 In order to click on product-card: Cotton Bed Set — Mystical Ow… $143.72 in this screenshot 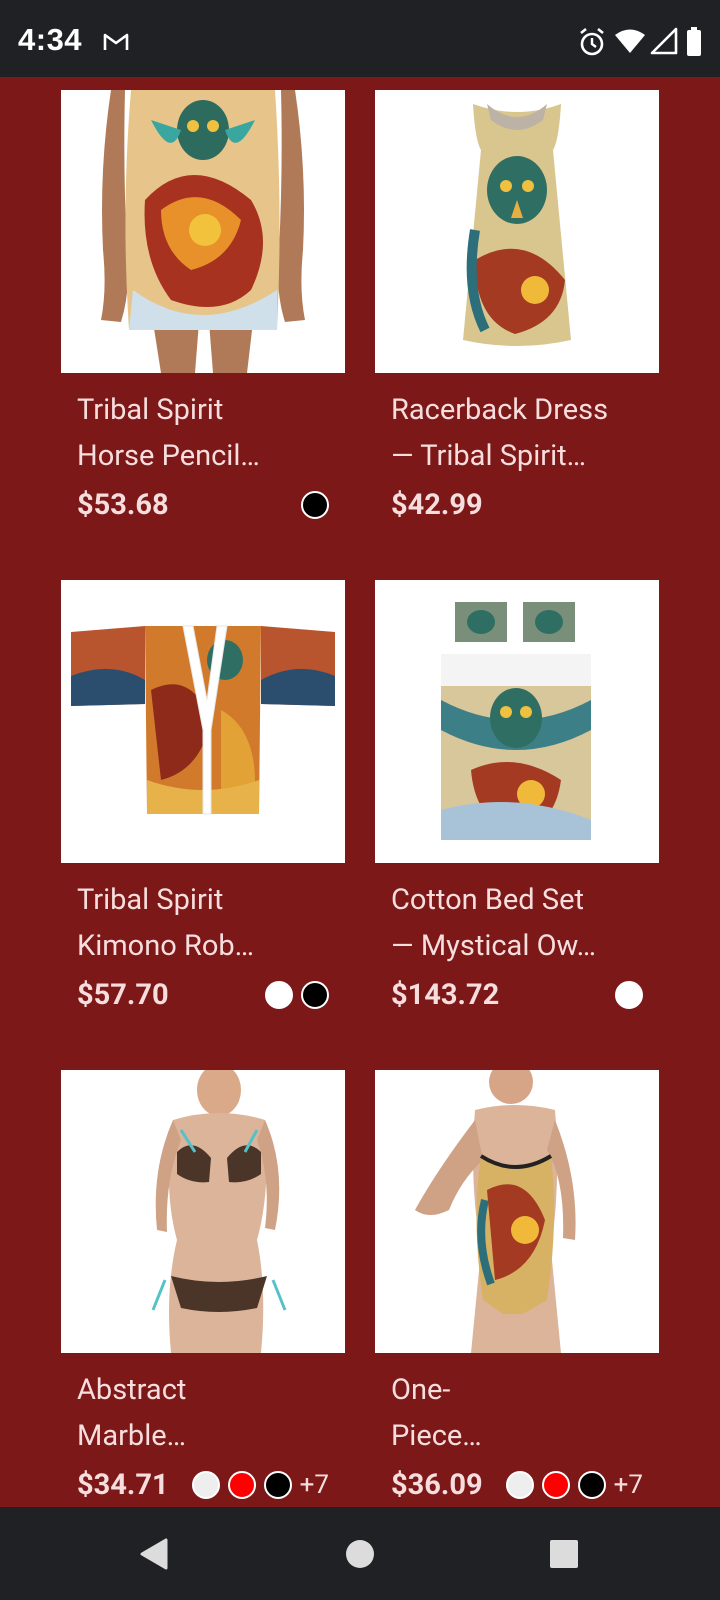, I will do `click(517, 798)`.